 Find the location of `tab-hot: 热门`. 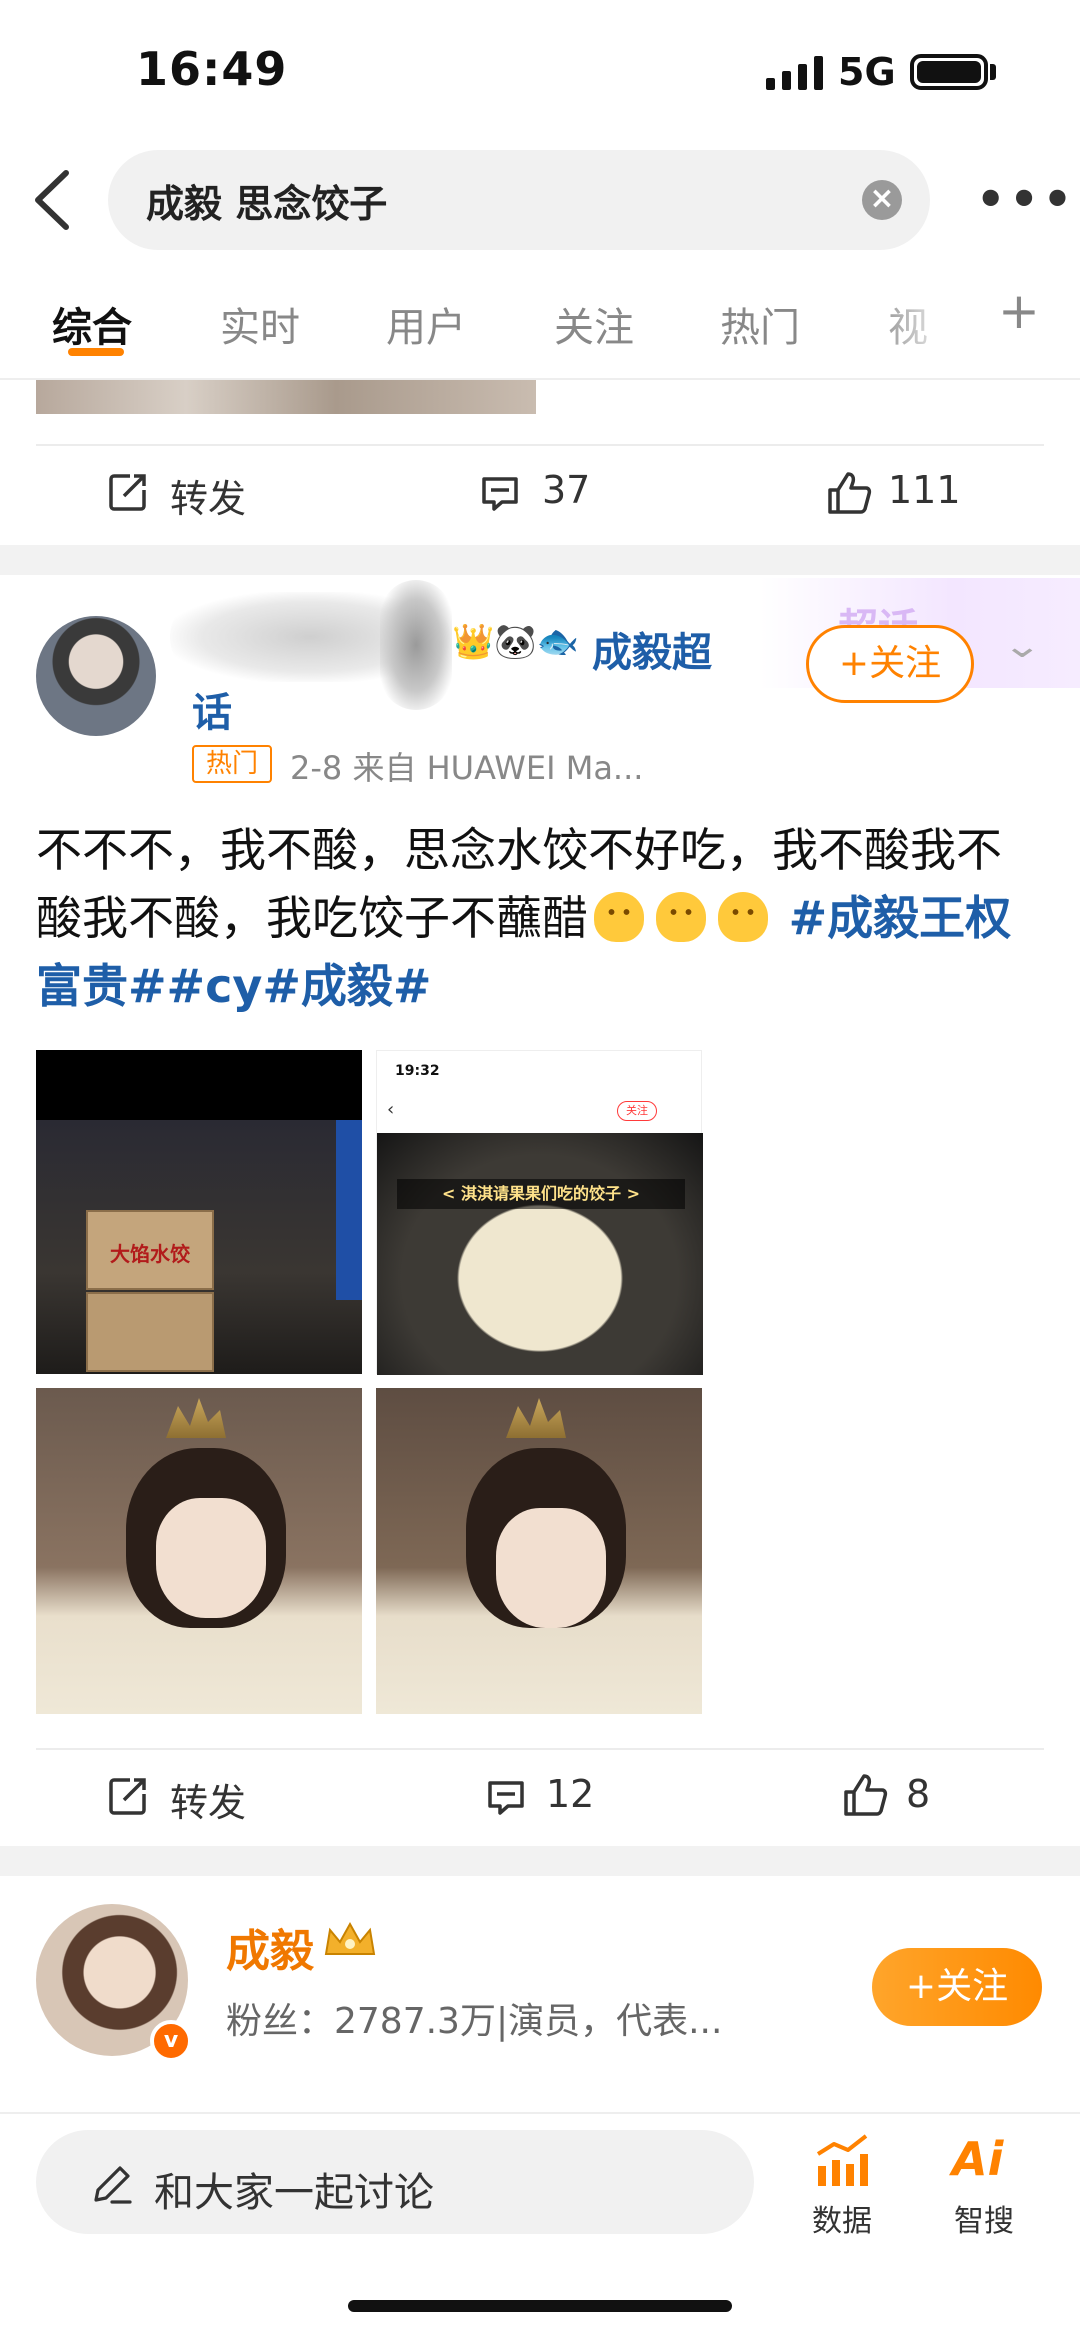

tab-hot: 热门 is located at coordinates (760, 324).